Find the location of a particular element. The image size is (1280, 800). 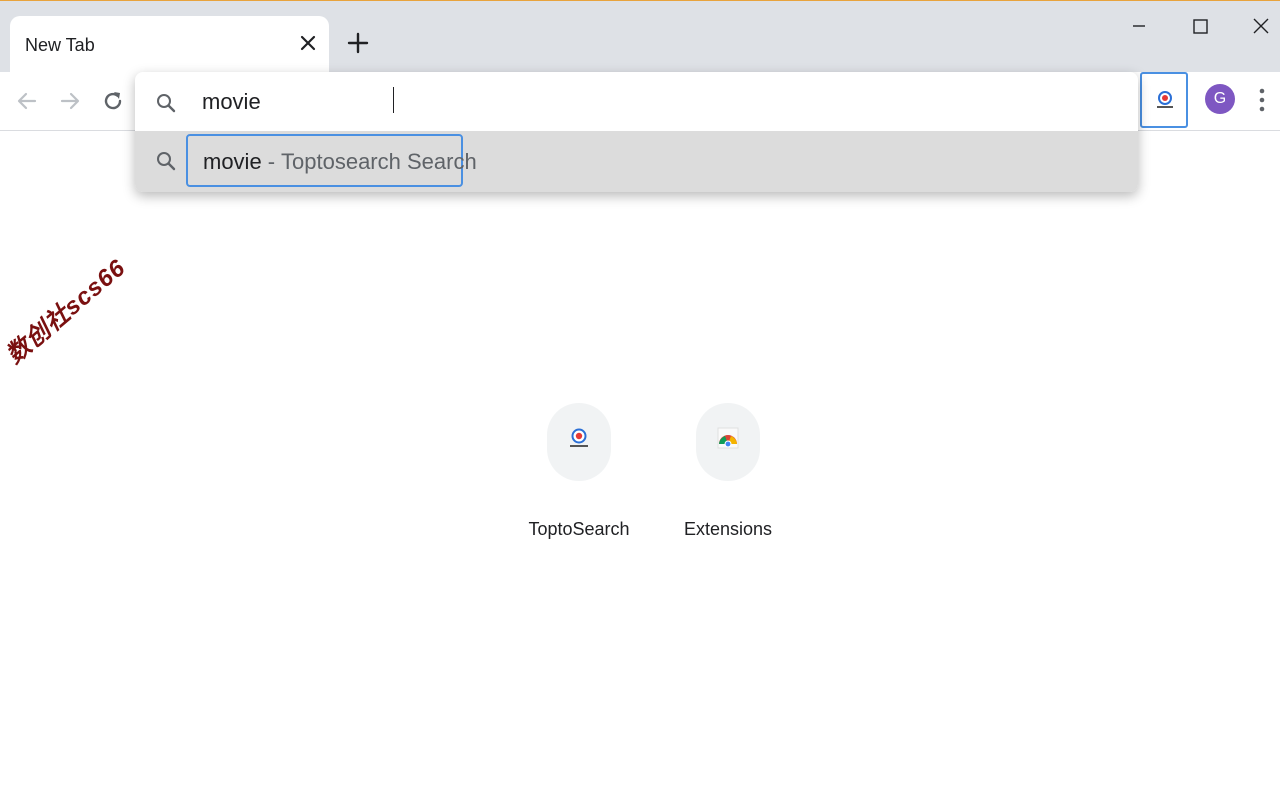

forward-arrow-icon is located at coordinates (70, 101).